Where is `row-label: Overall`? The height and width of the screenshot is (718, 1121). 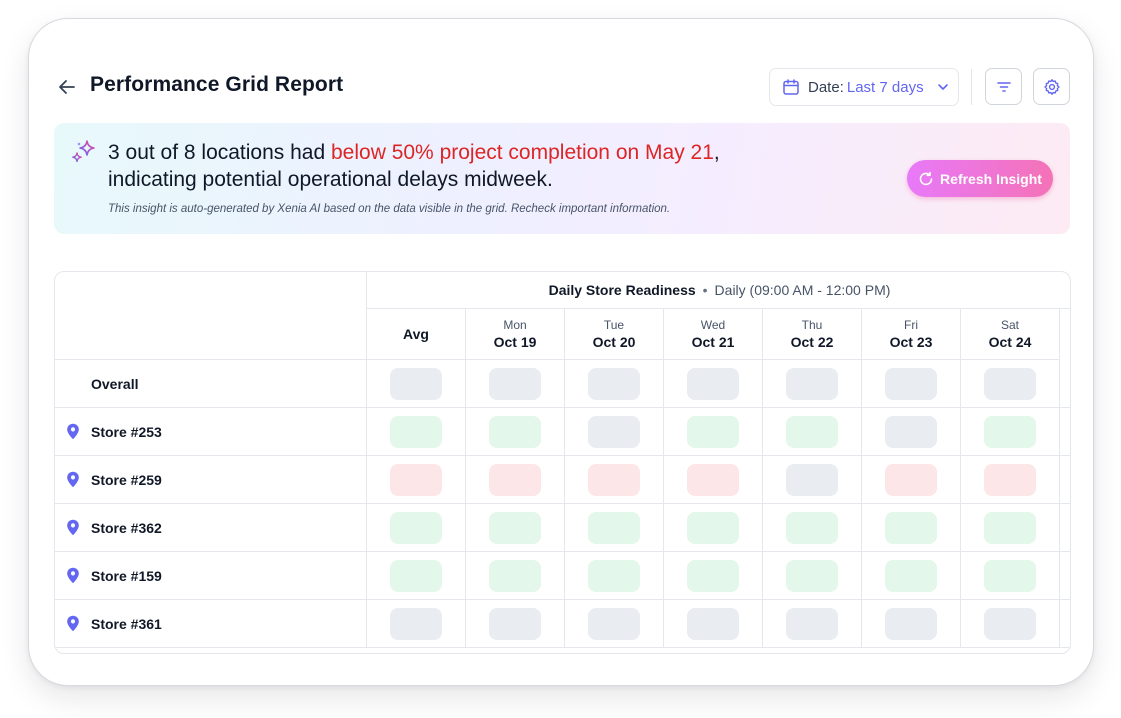 row-label: Overall is located at coordinates (211, 383).